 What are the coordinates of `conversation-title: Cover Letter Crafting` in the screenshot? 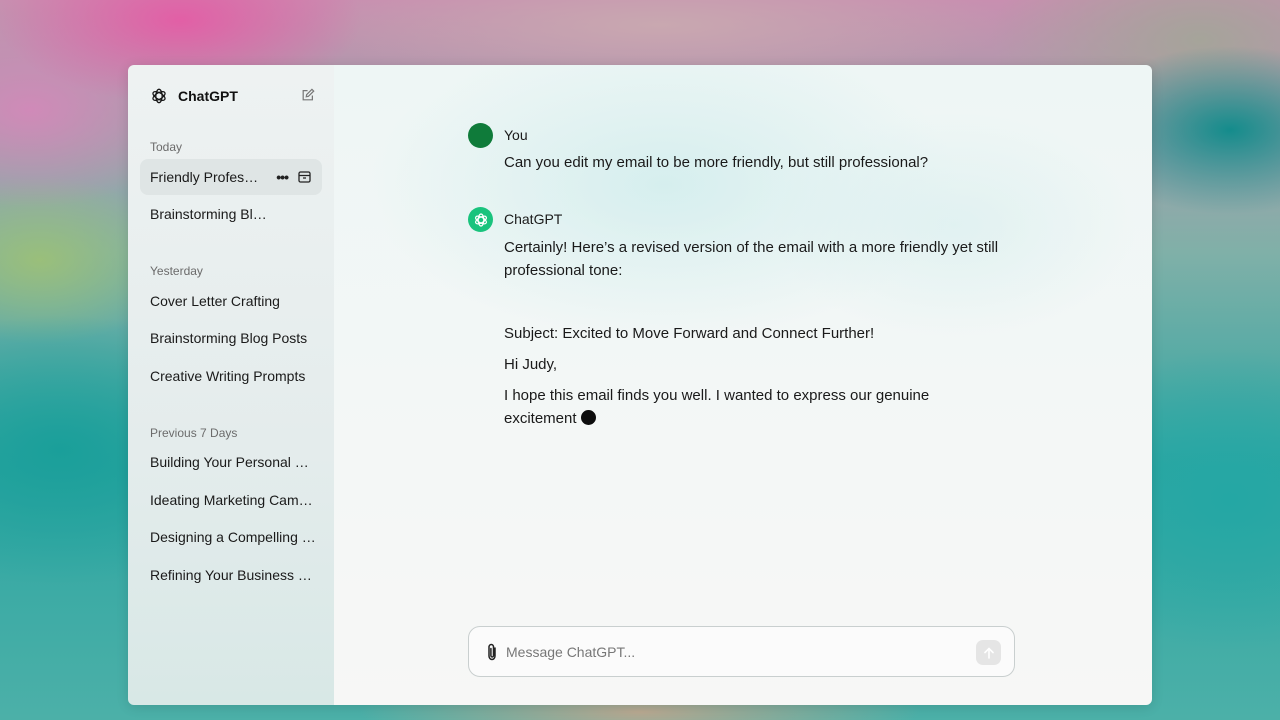 It's located at (215, 300).